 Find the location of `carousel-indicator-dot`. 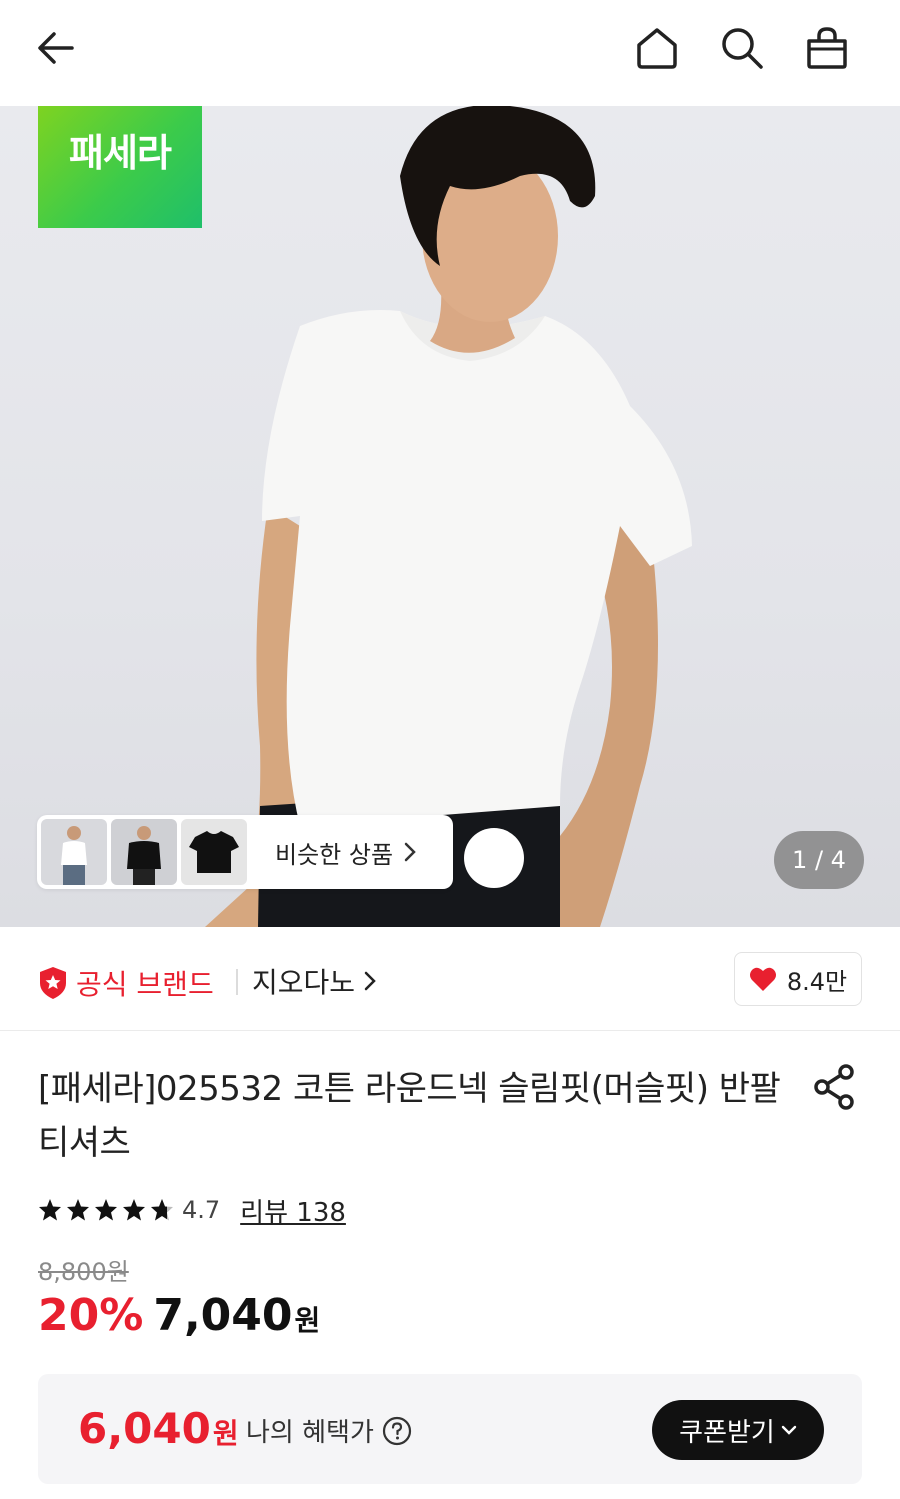

carousel-indicator-dot is located at coordinates (494, 858).